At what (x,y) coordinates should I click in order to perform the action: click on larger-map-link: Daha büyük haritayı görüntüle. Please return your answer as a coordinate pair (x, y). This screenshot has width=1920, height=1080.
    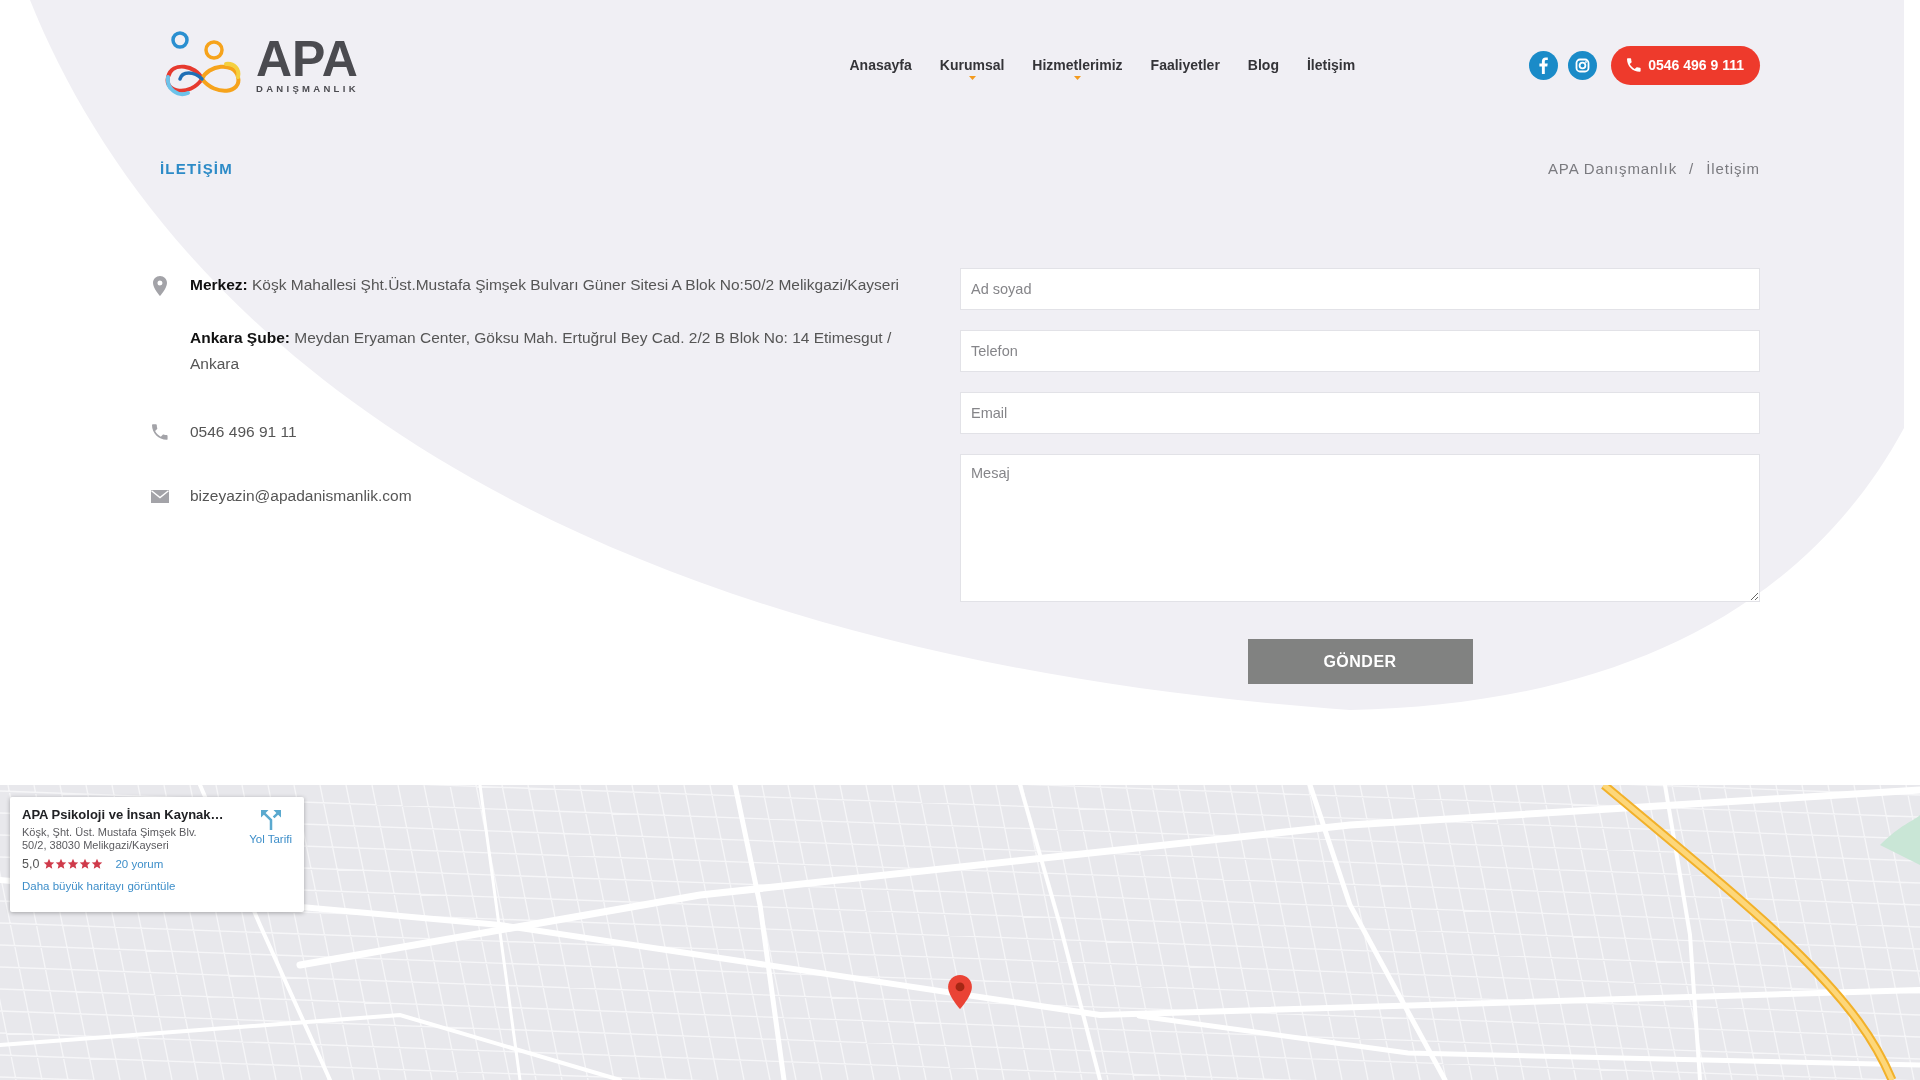
    Looking at the image, I should click on (123, 886).